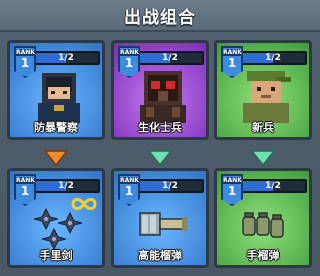 This screenshot has width=320, height=276. Describe the element at coordinates (160, 127) in the screenshot. I see `hero-name: 生化士兵` at that location.